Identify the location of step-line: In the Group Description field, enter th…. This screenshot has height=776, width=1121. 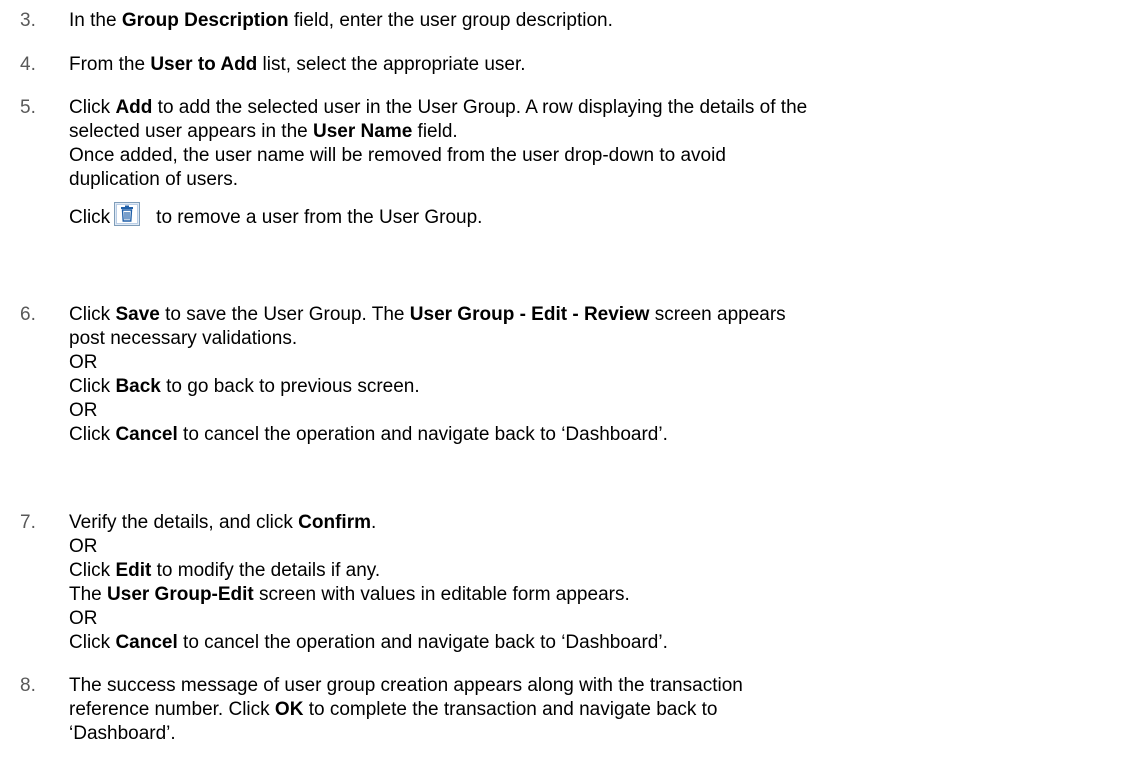
(589, 21).